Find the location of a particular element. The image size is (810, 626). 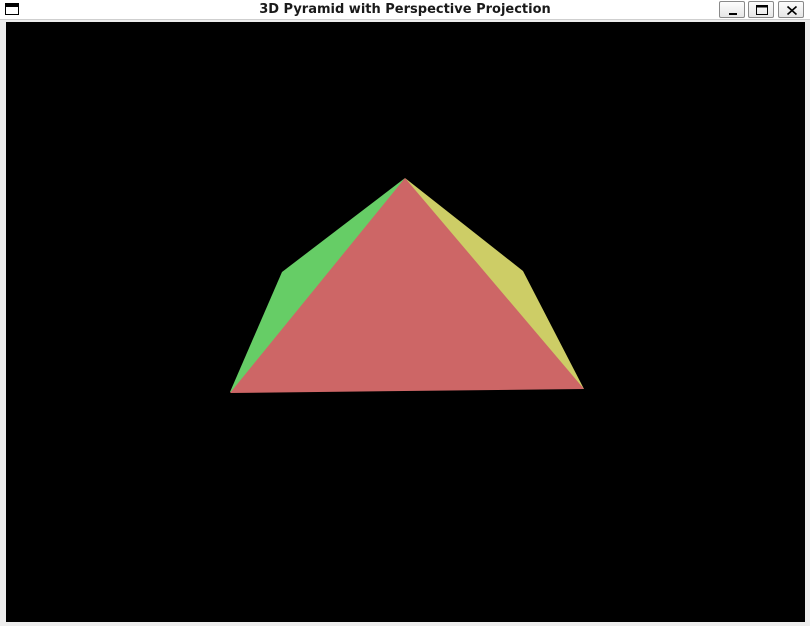

window-title: 3D Pyramid with Perspective Projection is located at coordinates (405, 9).